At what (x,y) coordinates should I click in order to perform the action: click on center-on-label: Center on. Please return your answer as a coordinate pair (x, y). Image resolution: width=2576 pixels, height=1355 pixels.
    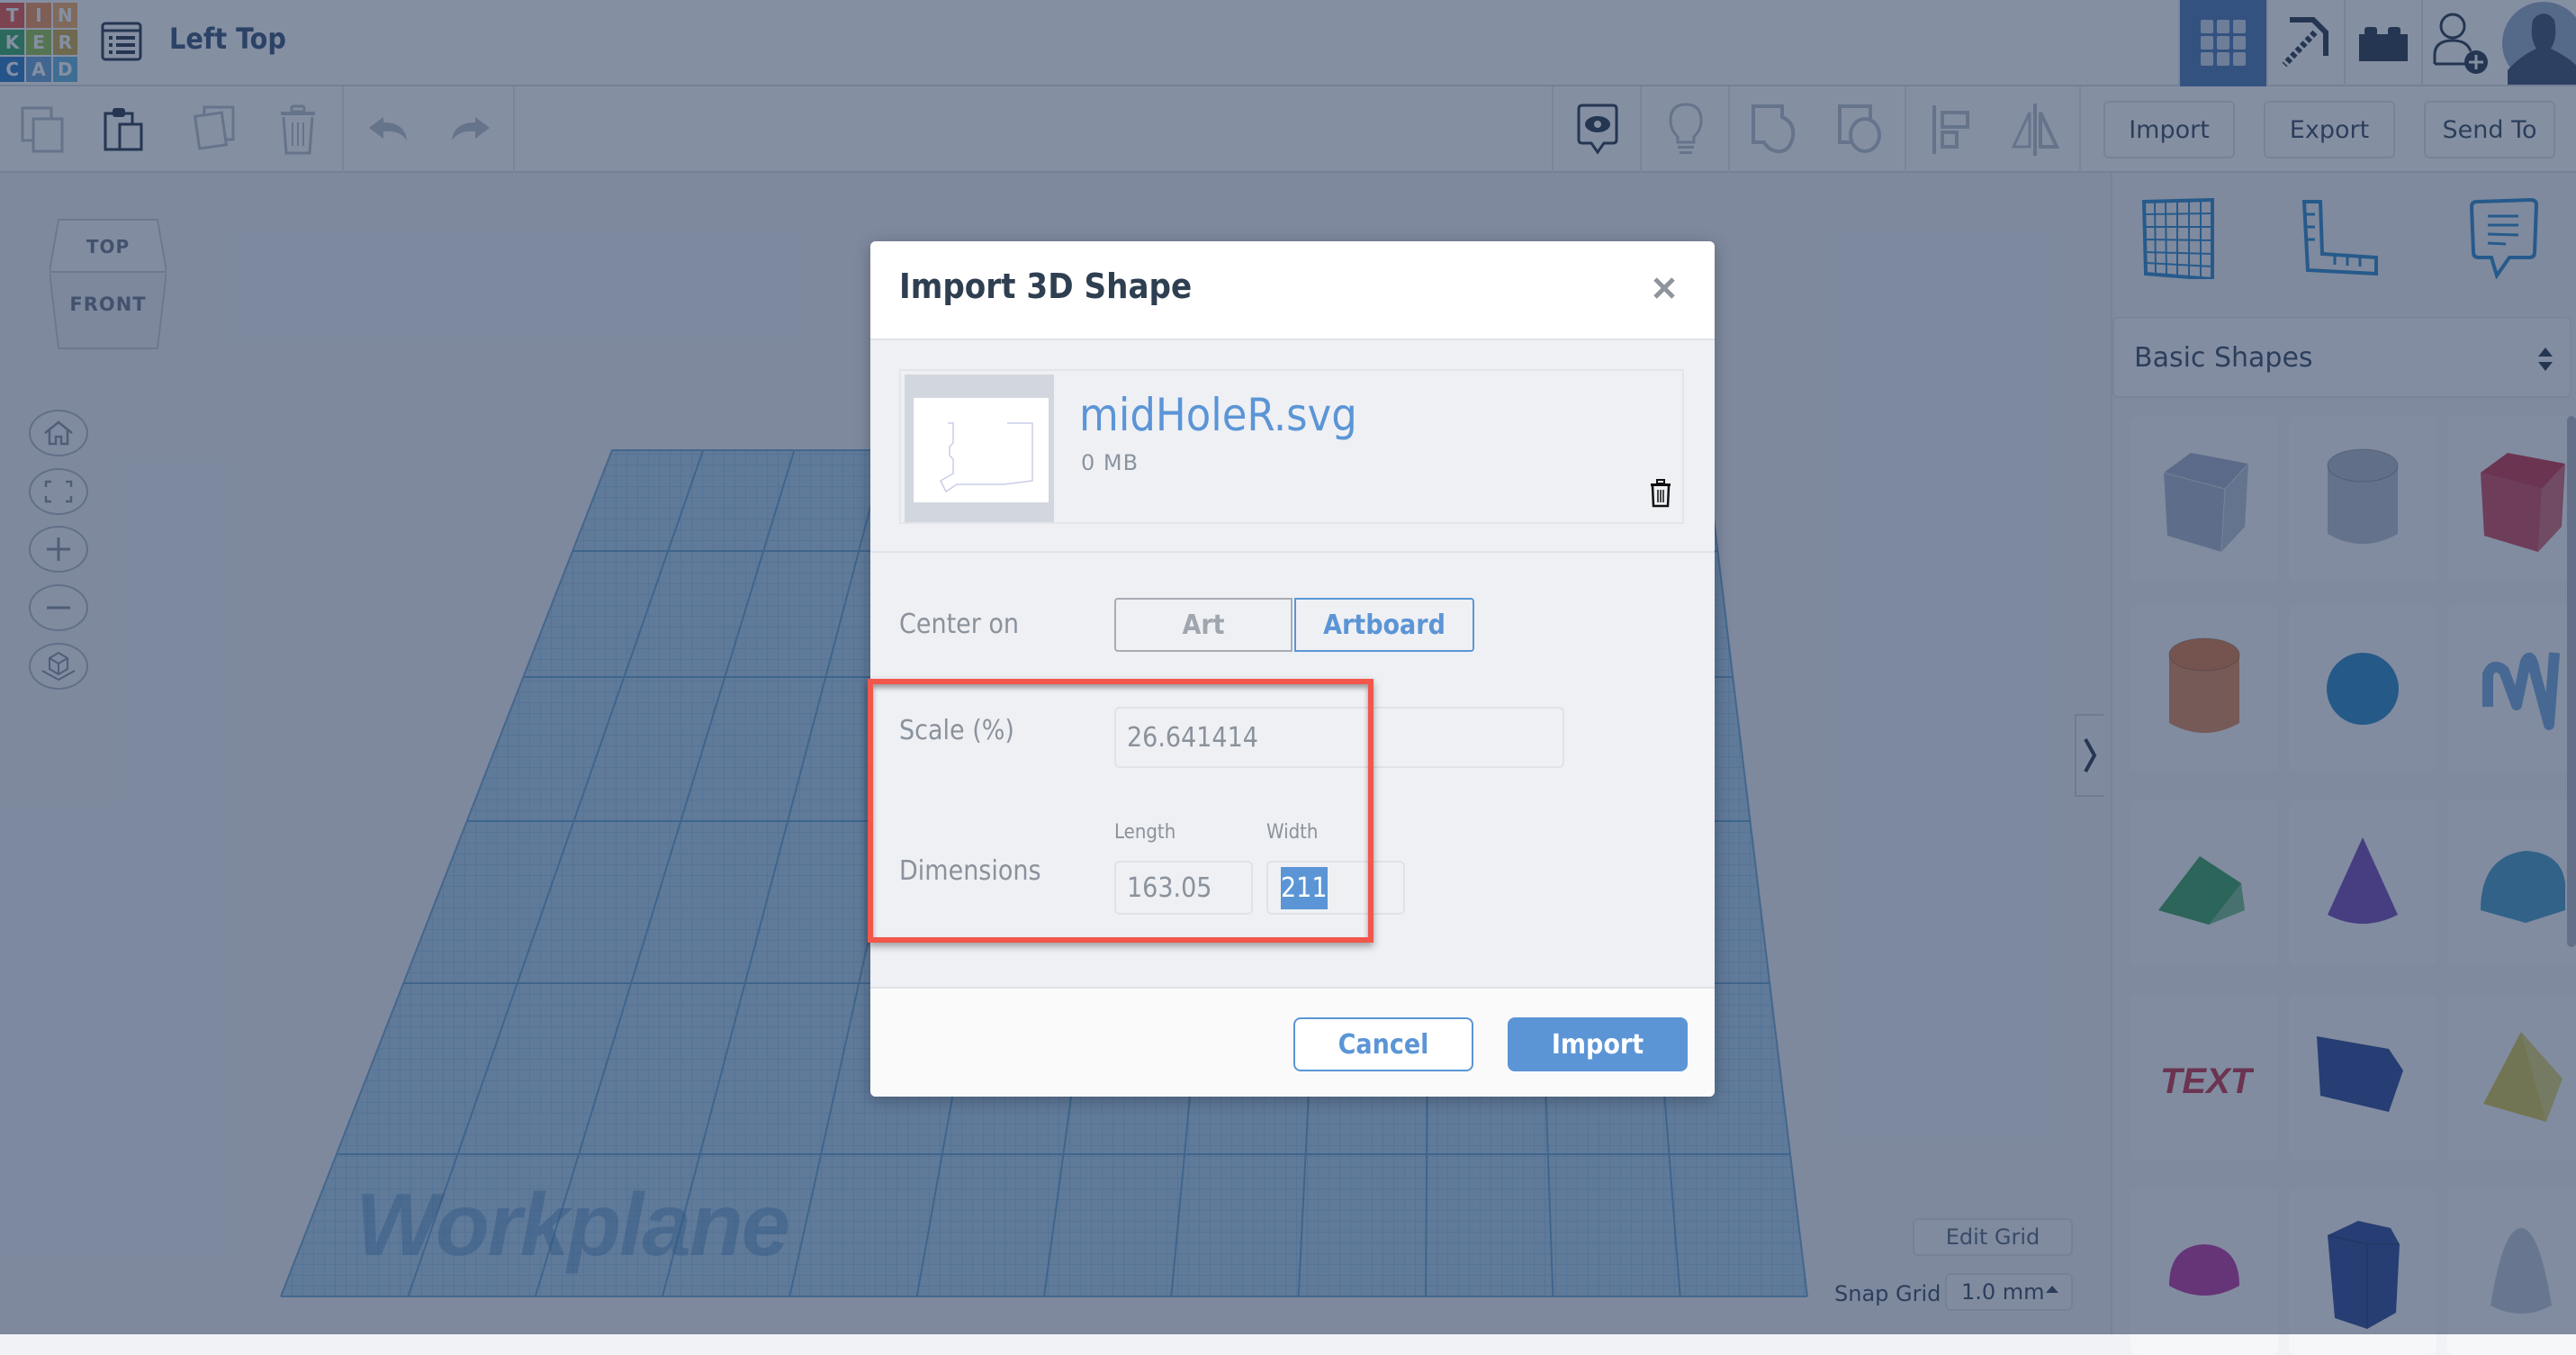
    Looking at the image, I should click on (960, 624).